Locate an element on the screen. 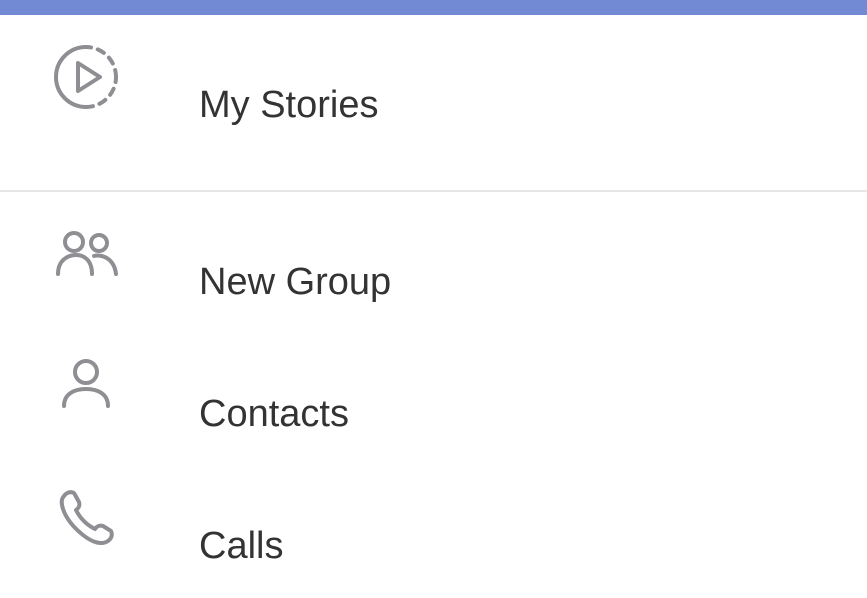  person-icon is located at coordinates (86, 386).